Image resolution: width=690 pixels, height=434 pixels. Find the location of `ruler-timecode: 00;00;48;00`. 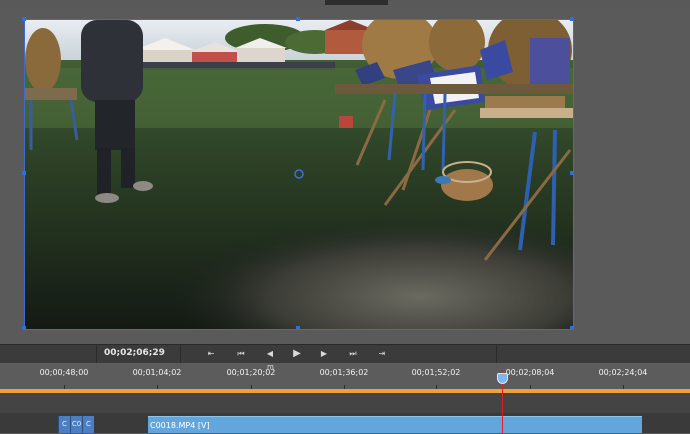

ruler-timecode: 00;00;48;00 is located at coordinates (64, 372).